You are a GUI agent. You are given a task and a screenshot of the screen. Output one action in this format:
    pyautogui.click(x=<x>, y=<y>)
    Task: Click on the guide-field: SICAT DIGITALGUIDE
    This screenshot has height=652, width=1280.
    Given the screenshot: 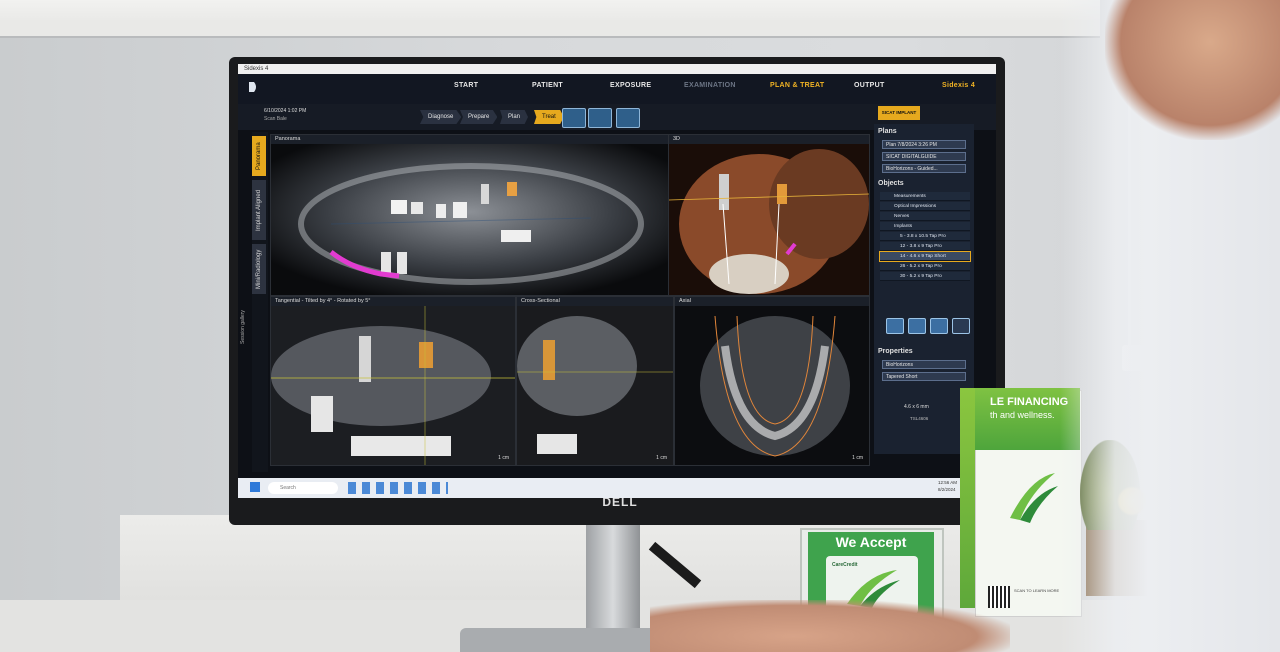 What is the action you would take?
    pyautogui.click(x=924, y=156)
    